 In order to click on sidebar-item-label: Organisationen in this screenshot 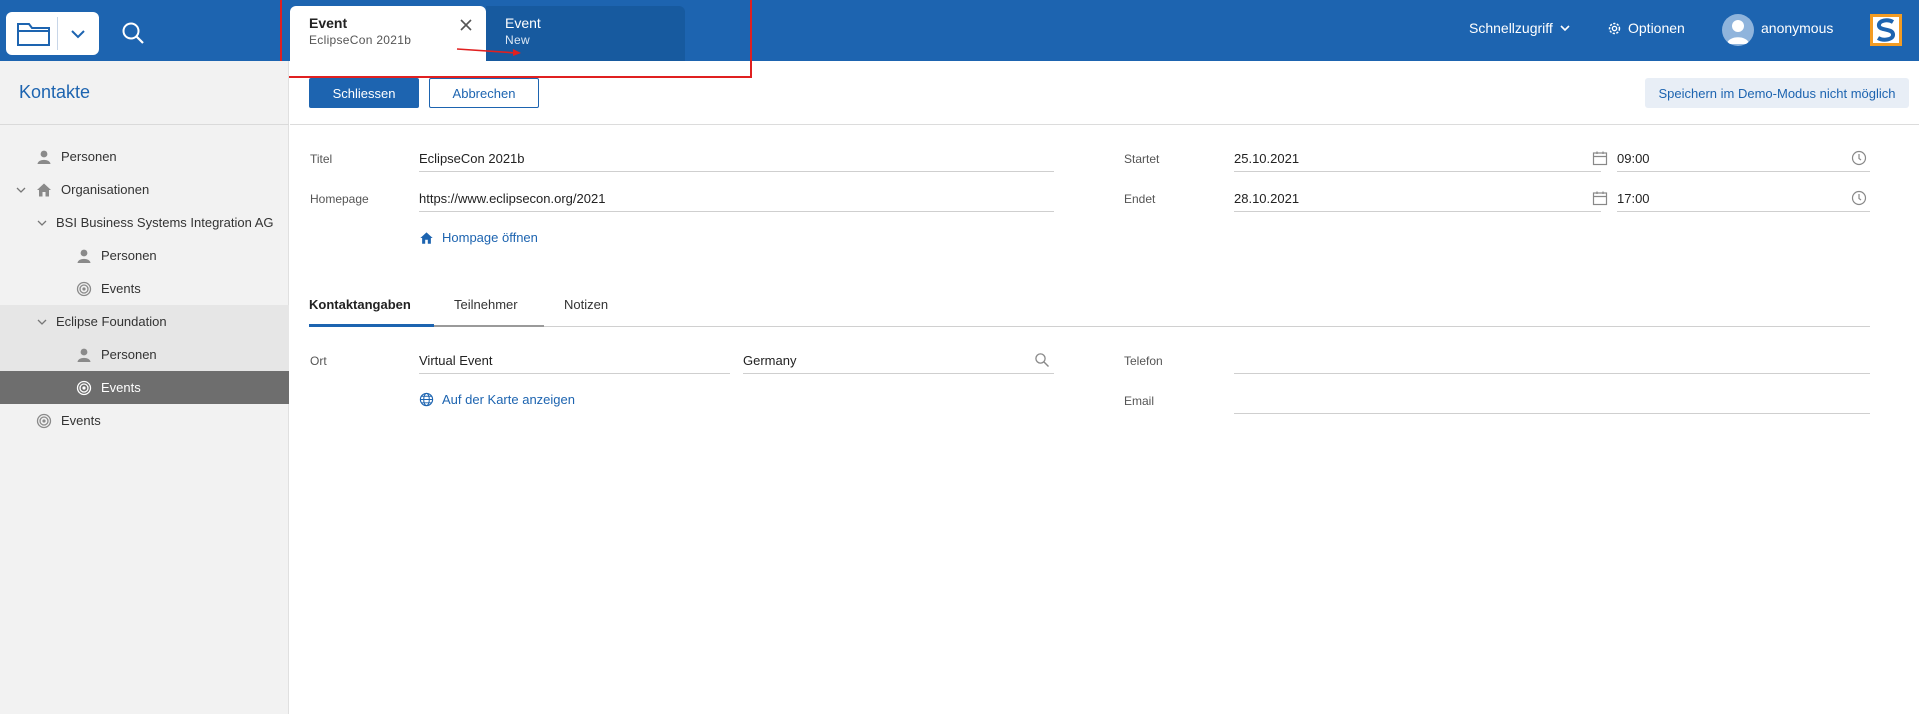, I will do `click(105, 189)`.